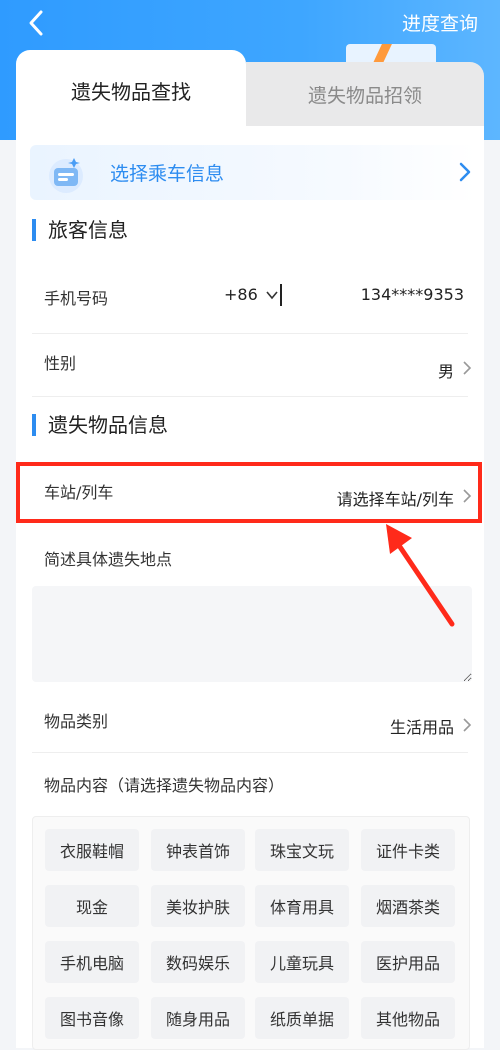  What do you see at coordinates (100, 425) in the screenshot?
I see `item-section-title: 遗失物品信息` at bounding box center [100, 425].